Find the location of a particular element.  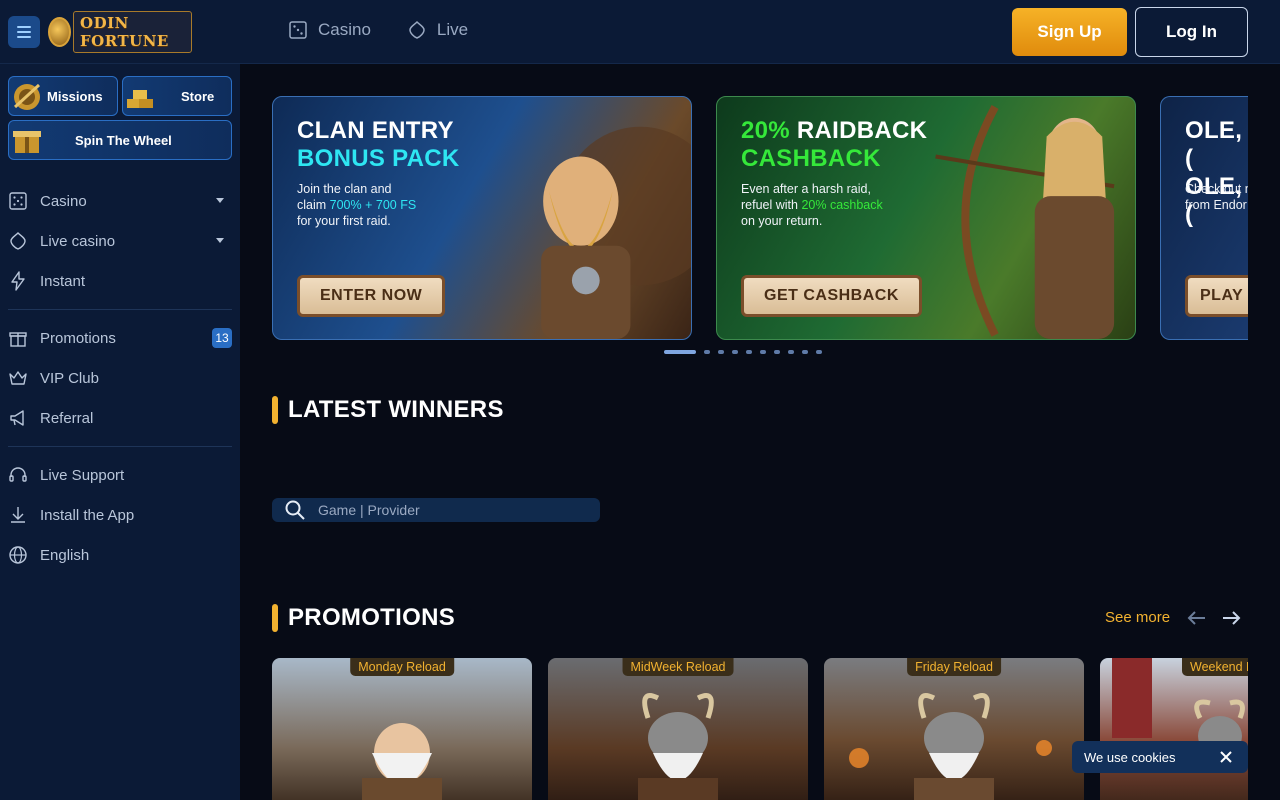

sidebar-item-install-app: Install the App is located at coordinates (120, 515).